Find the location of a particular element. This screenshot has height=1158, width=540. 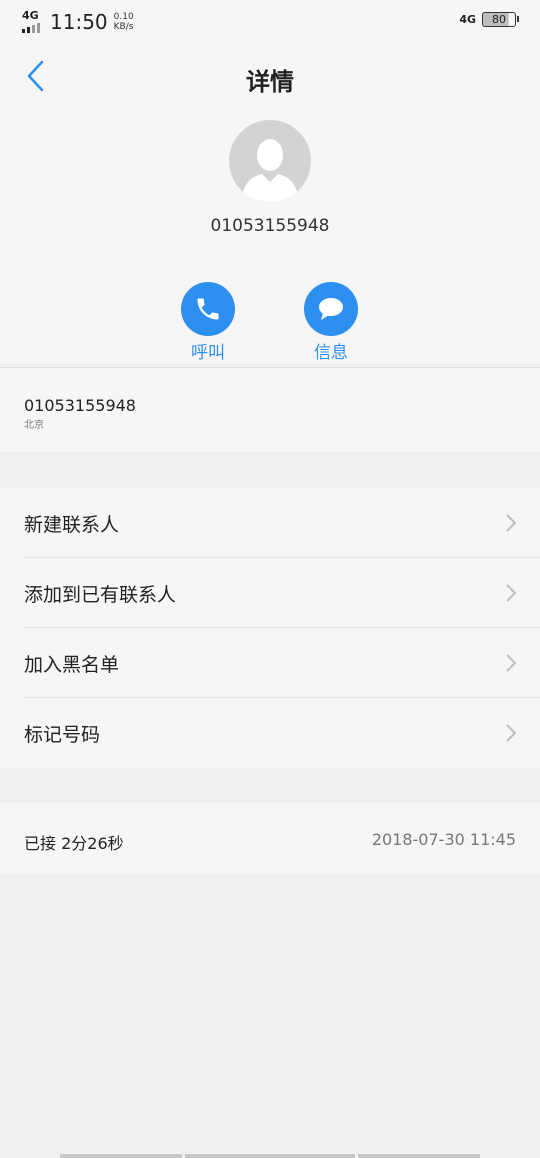

nav-hint-right is located at coordinates (419, 1156).